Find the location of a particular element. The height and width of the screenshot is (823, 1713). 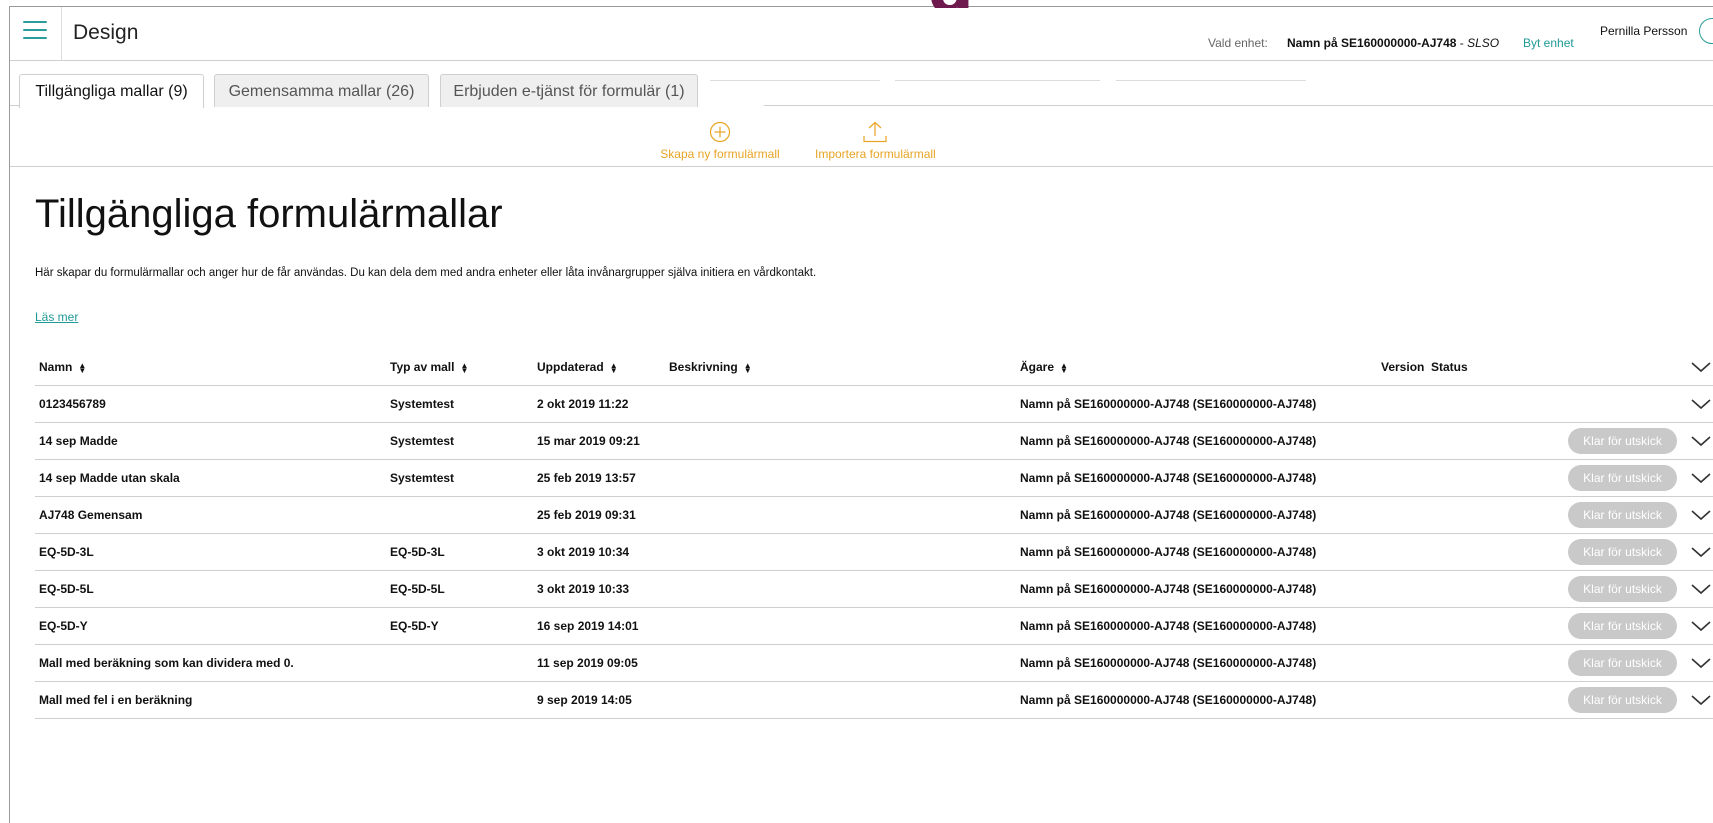

row-updated: 9 sep 2019 14:05 is located at coordinates (584, 700).